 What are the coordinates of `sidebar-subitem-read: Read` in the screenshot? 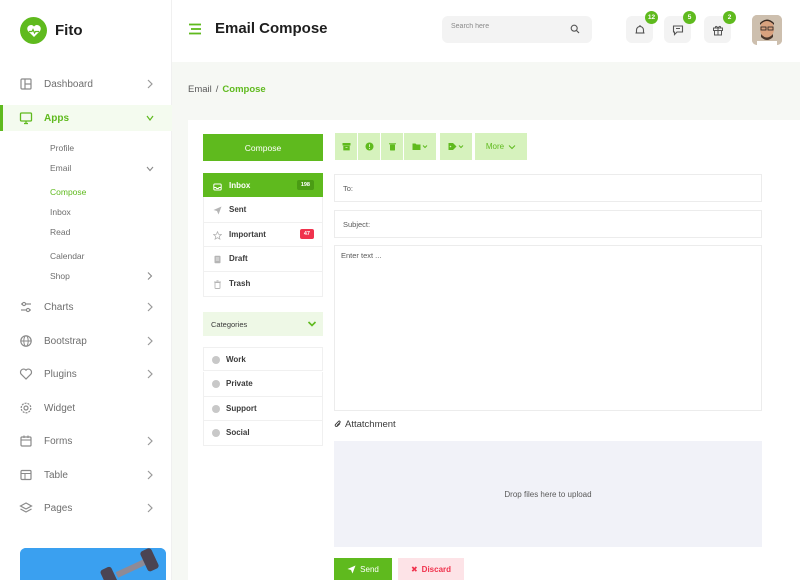 It's located at (60, 232).